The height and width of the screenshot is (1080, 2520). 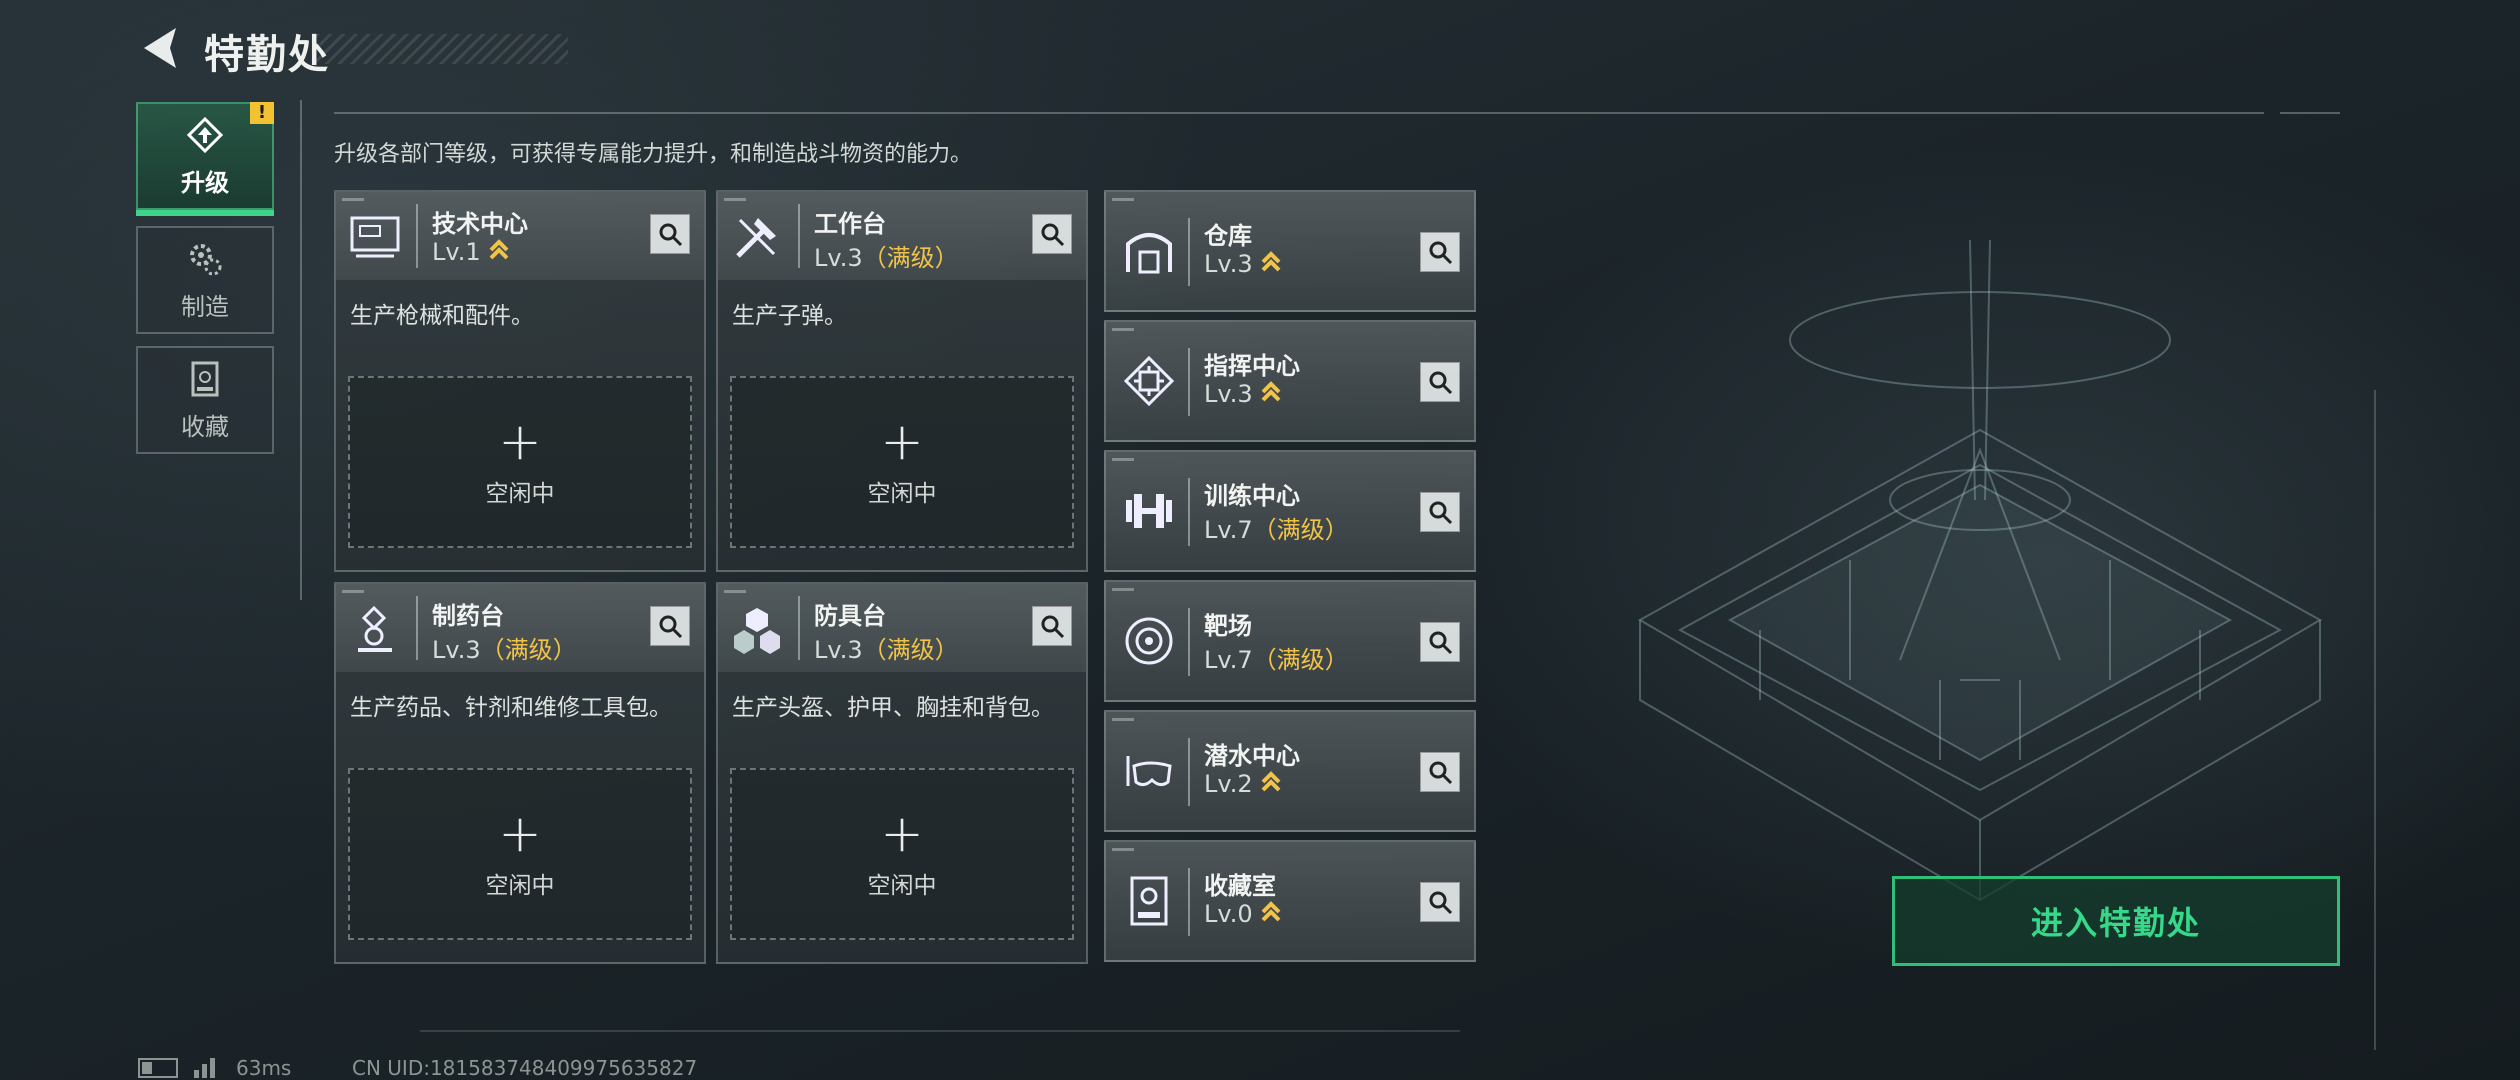 I want to click on card-description: 生产子弹。, so click(x=789, y=316).